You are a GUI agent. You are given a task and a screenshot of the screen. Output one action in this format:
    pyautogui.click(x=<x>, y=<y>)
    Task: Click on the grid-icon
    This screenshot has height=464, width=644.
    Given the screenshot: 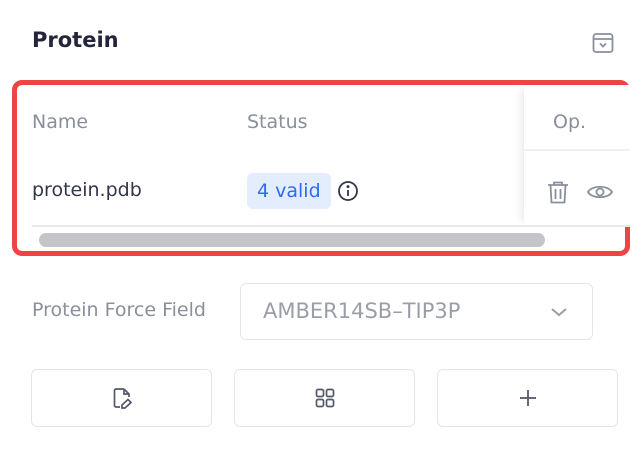 What is the action you would take?
    pyautogui.click(x=324, y=398)
    